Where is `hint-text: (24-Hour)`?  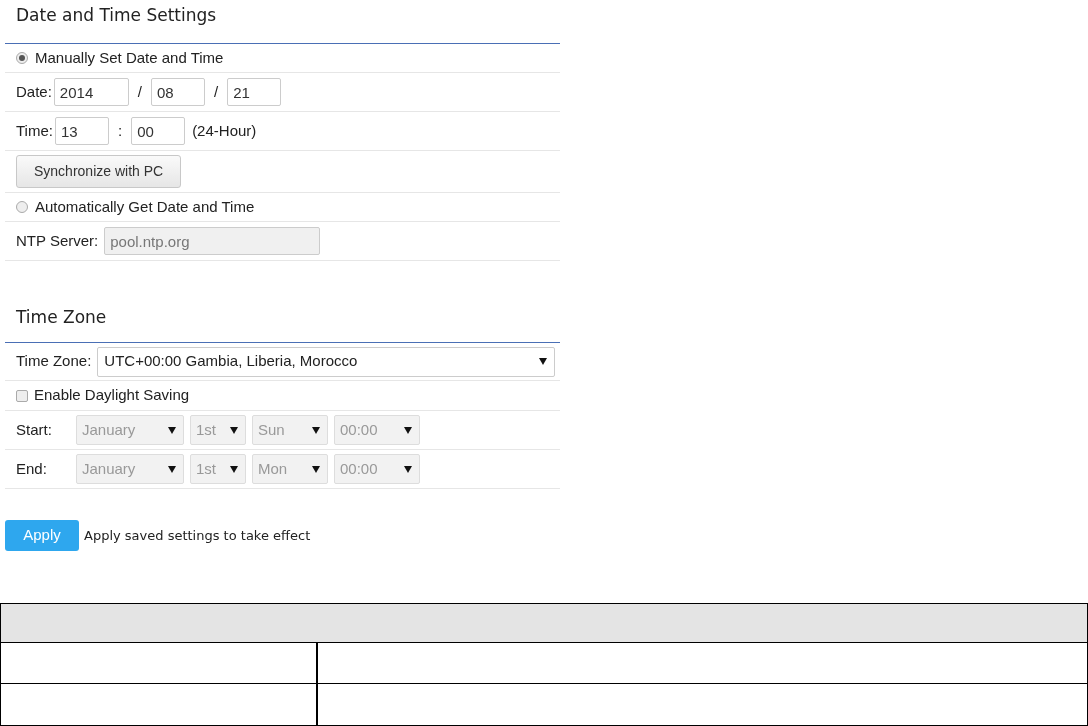 hint-text: (24-Hour) is located at coordinates (224, 130).